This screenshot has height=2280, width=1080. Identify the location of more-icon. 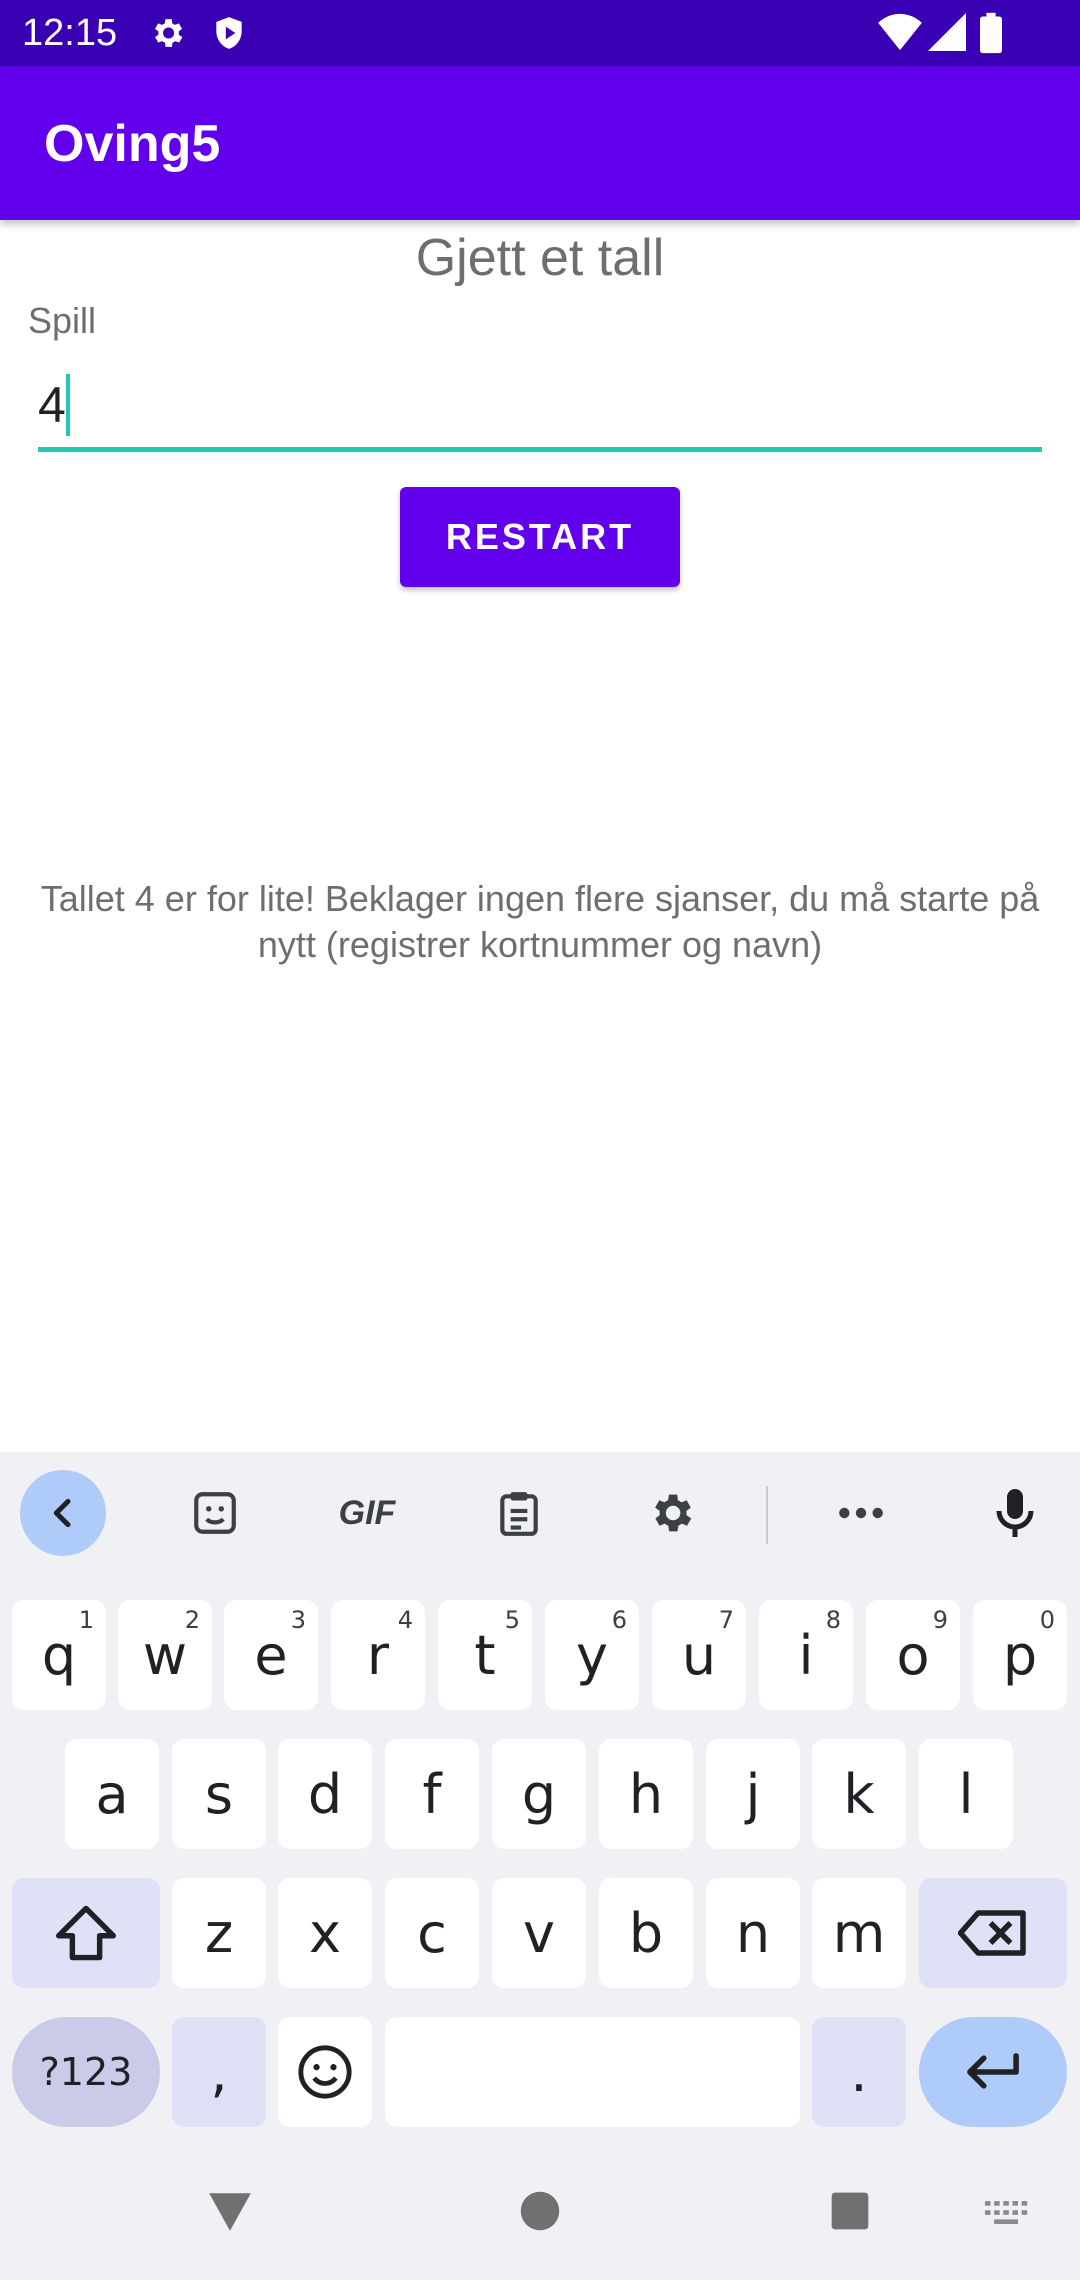
(861, 1513).